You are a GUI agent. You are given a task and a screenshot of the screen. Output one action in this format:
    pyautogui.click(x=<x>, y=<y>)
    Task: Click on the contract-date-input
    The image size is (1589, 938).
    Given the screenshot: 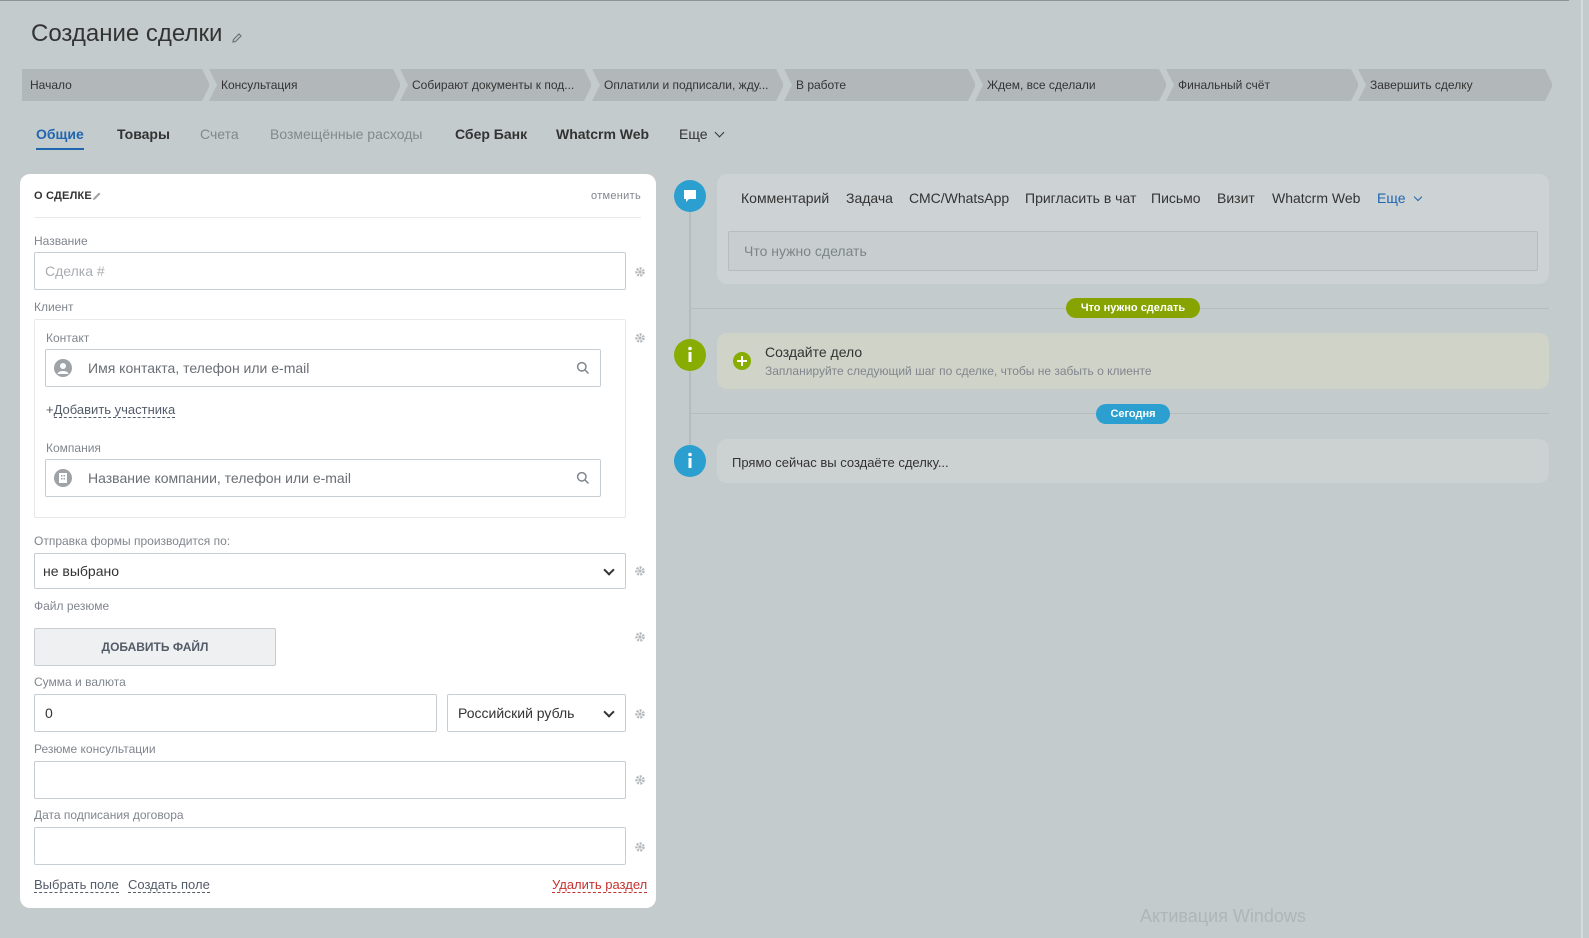 What is the action you would take?
    pyautogui.click(x=330, y=846)
    